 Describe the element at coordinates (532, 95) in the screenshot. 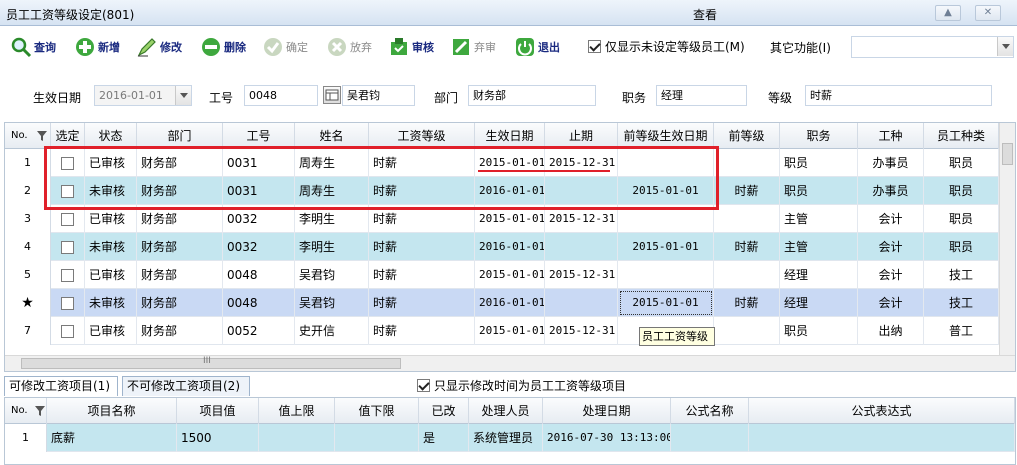

I see `dept-input: 财务部` at that location.